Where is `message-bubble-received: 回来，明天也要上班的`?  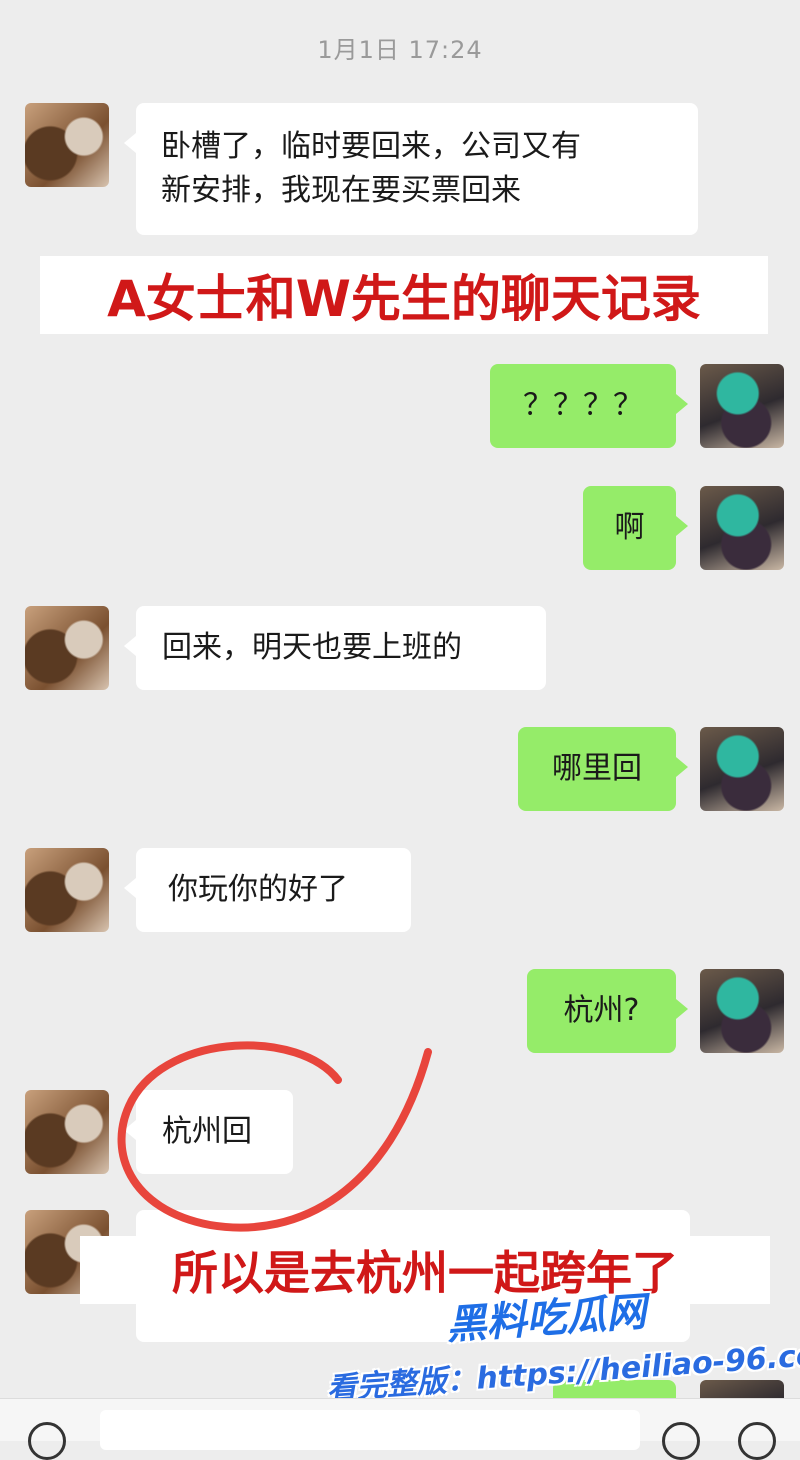 message-bubble-received: 回来，明天也要上班的 is located at coordinates (335, 648).